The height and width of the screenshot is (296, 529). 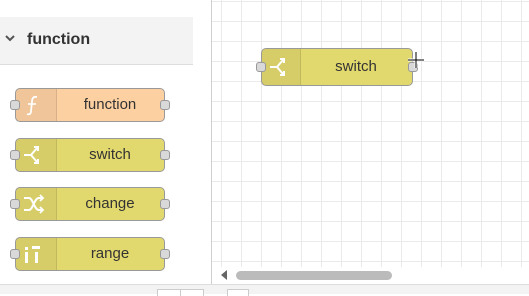 I want to click on scroll-left-arrow-icon, so click(x=224, y=275).